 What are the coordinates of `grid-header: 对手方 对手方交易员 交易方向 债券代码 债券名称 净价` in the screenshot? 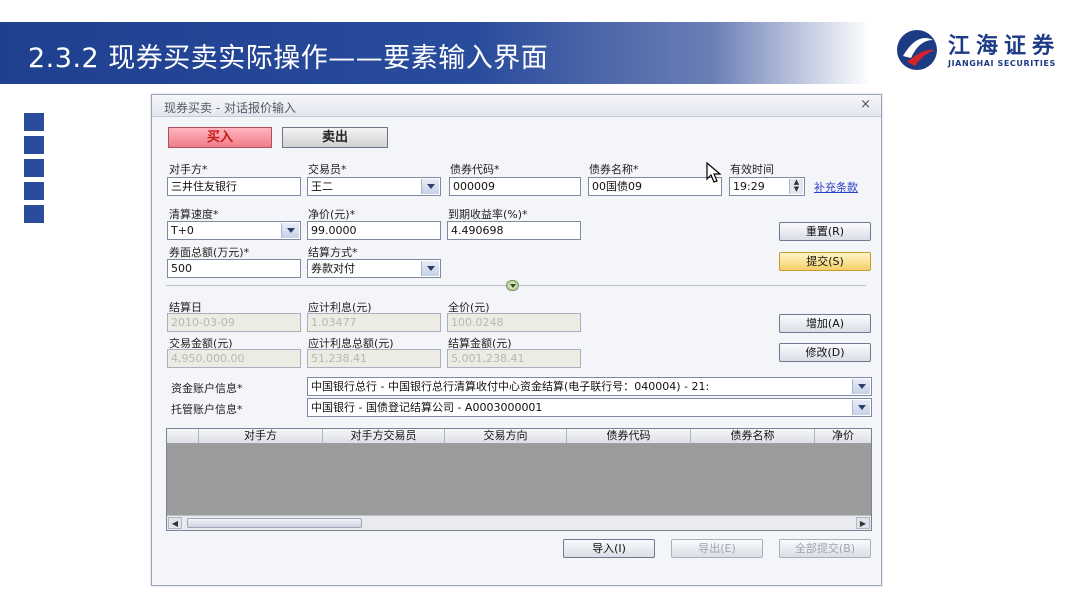 It's located at (519, 436).